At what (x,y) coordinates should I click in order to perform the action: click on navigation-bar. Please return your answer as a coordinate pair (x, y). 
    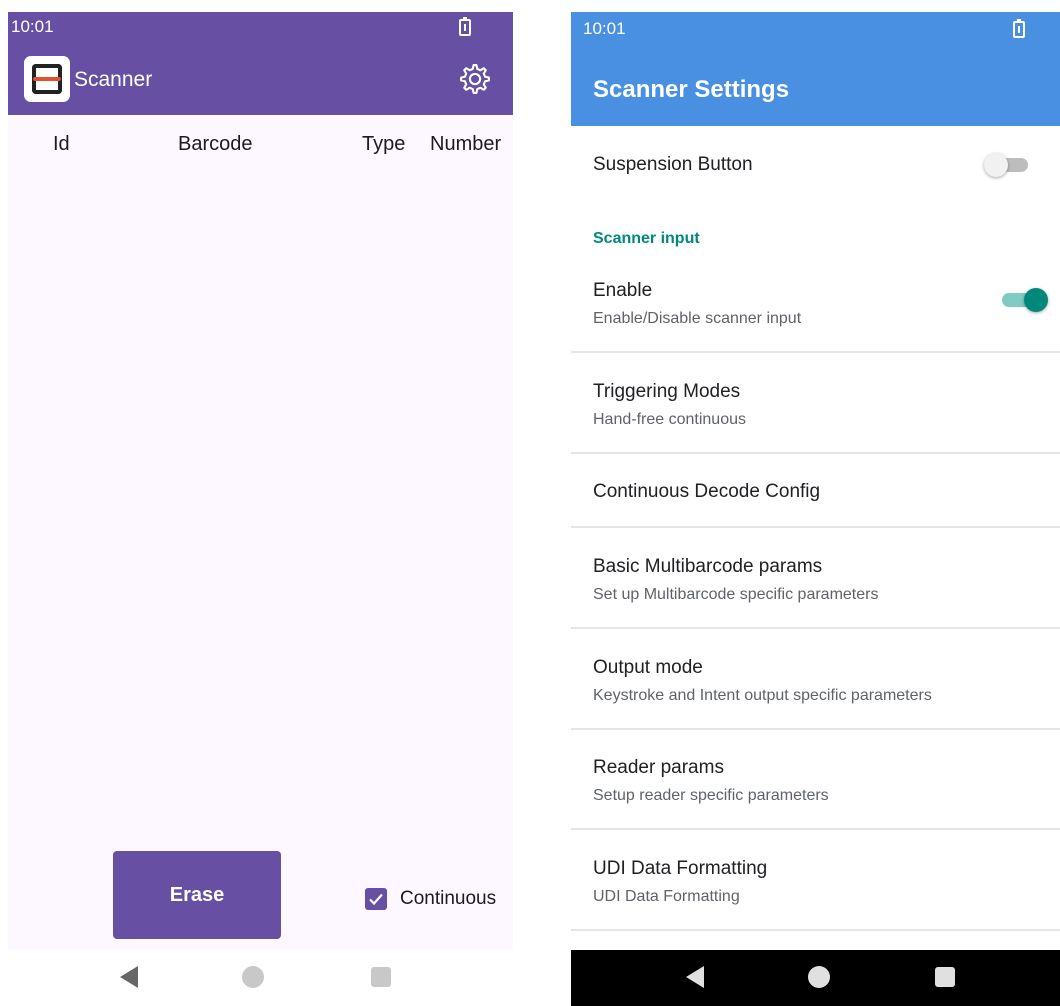
    Looking at the image, I should click on (530, 978).